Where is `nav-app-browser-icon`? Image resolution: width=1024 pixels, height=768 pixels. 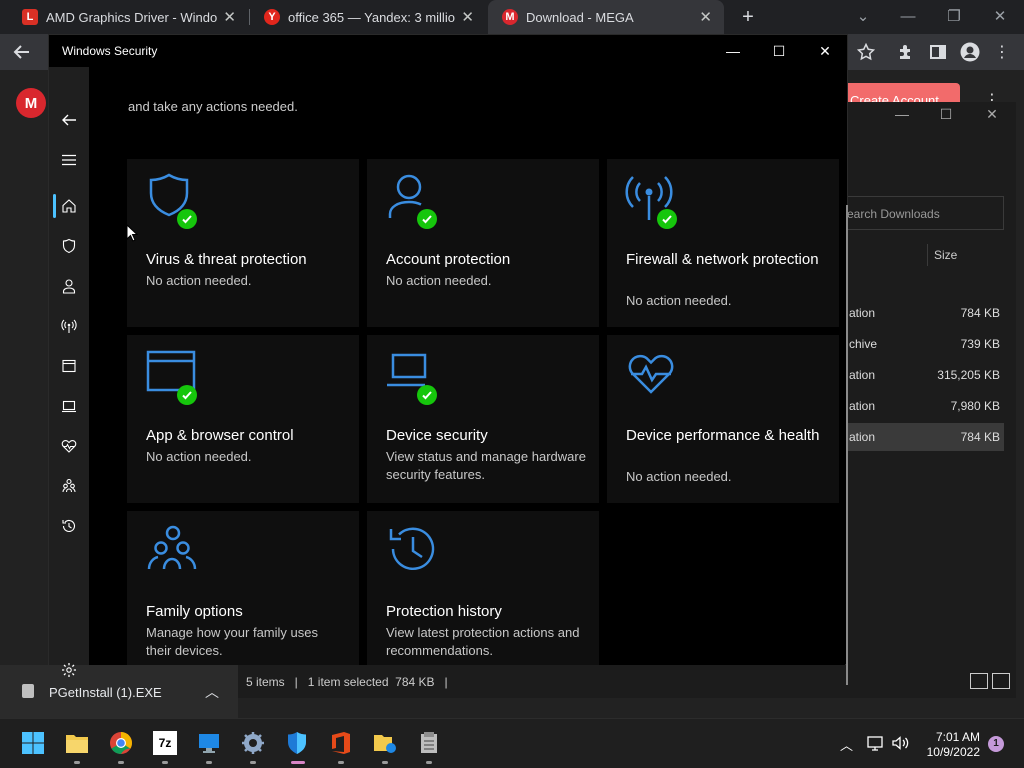 nav-app-browser-icon is located at coordinates (69, 366).